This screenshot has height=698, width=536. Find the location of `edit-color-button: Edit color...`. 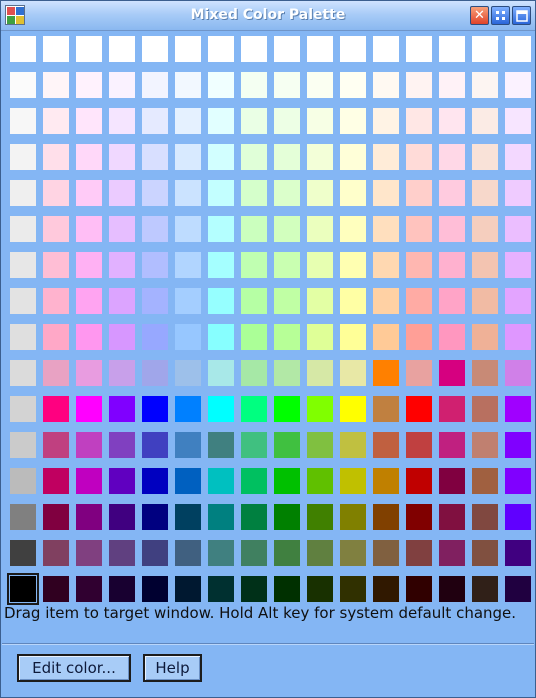

edit-color-button: Edit color... is located at coordinates (74, 668).